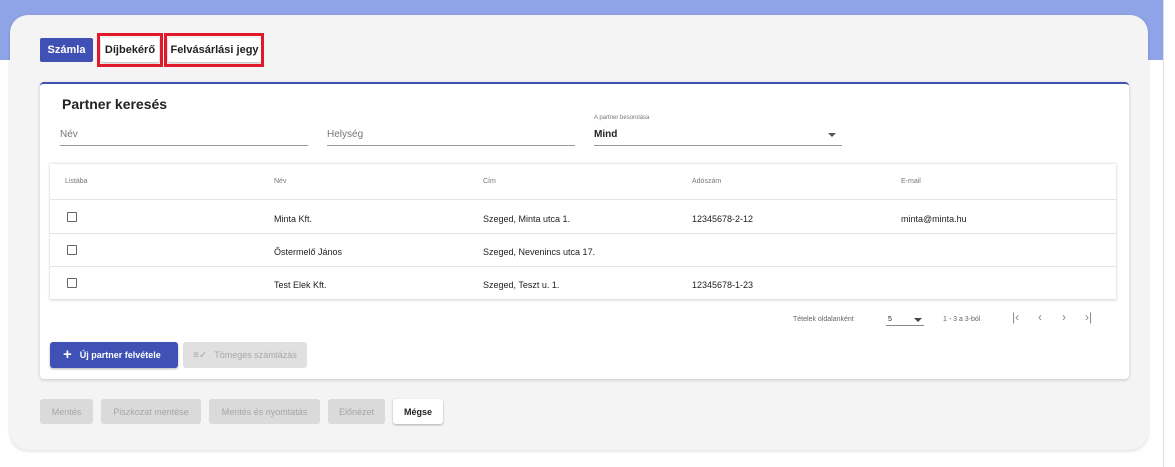 The image size is (1175, 467). I want to click on city-input: Helység, so click(451, 135).